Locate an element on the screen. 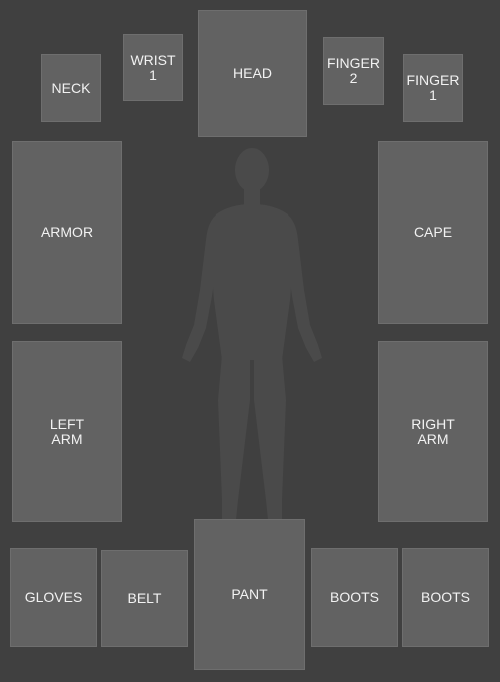 This screenshot has height=682, width=500. slot-pant-label: PANT is located at coordinates (249, 594).